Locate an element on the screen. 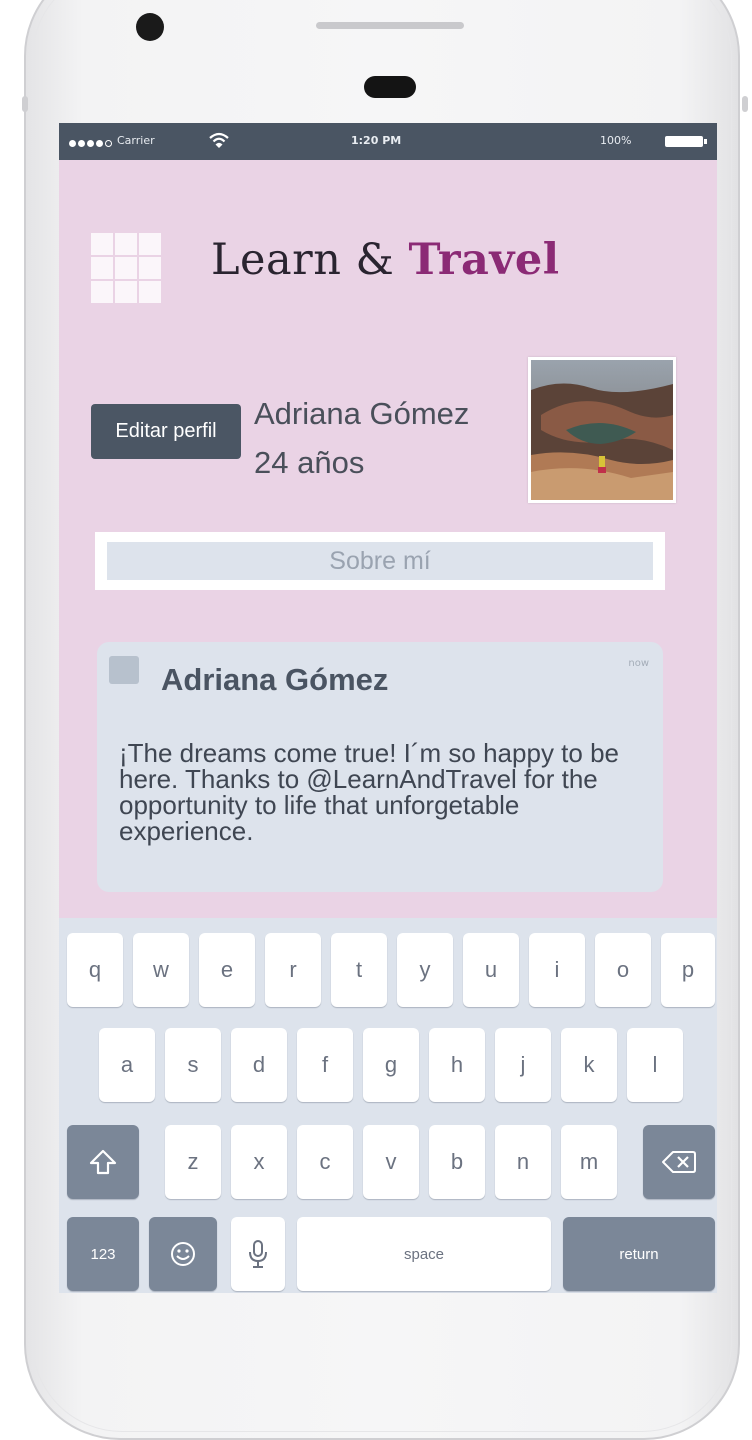 The height and width of the screenshot is (1440, 752). key-r: r is located at coordinates (293, 970).